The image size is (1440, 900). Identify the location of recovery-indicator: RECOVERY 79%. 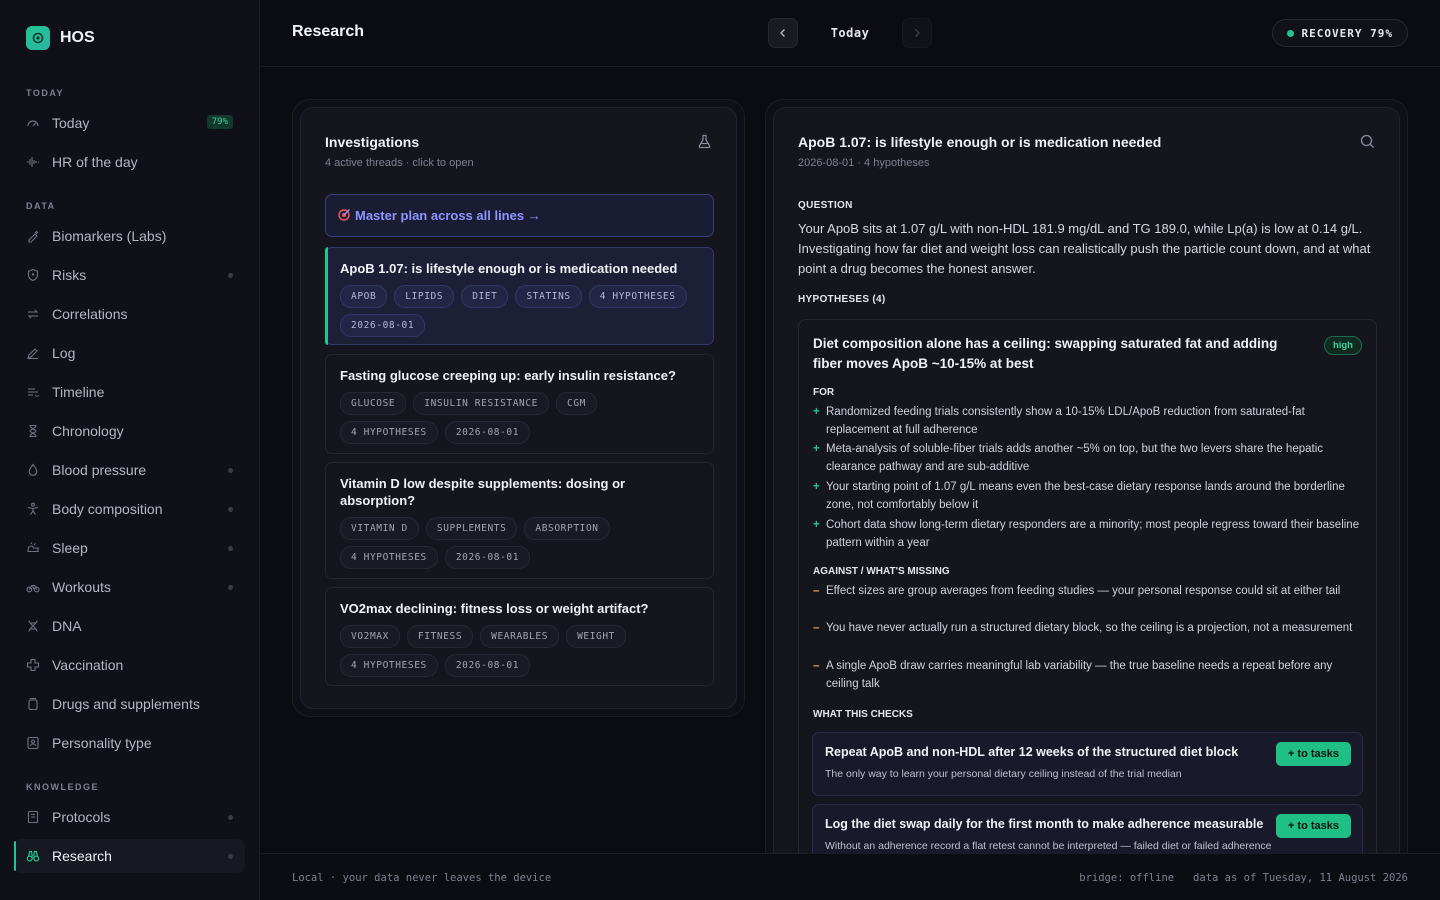
(1339, 33).